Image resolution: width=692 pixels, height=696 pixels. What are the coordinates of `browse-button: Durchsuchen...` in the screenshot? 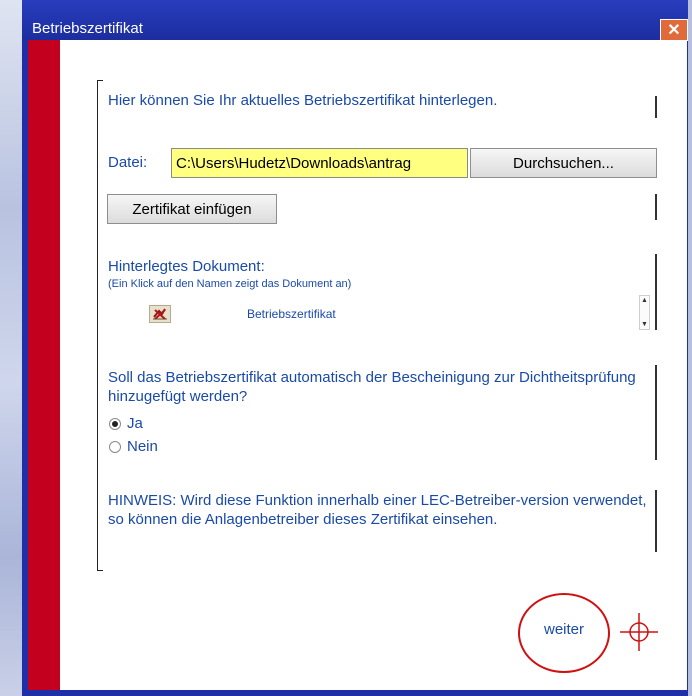 It's located at (563, 163).